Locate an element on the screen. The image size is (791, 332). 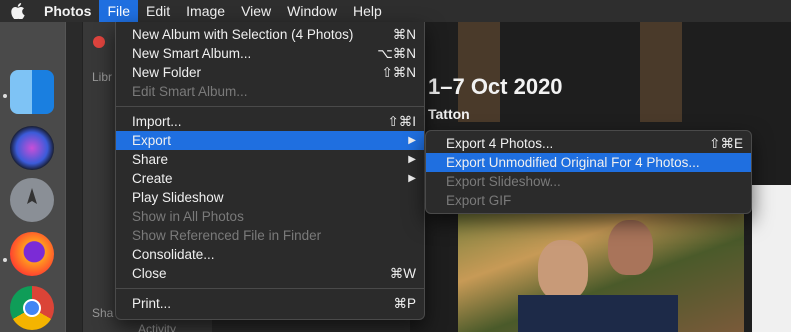
shortcut-label: ⌘W is located at coordinates (402, 273).